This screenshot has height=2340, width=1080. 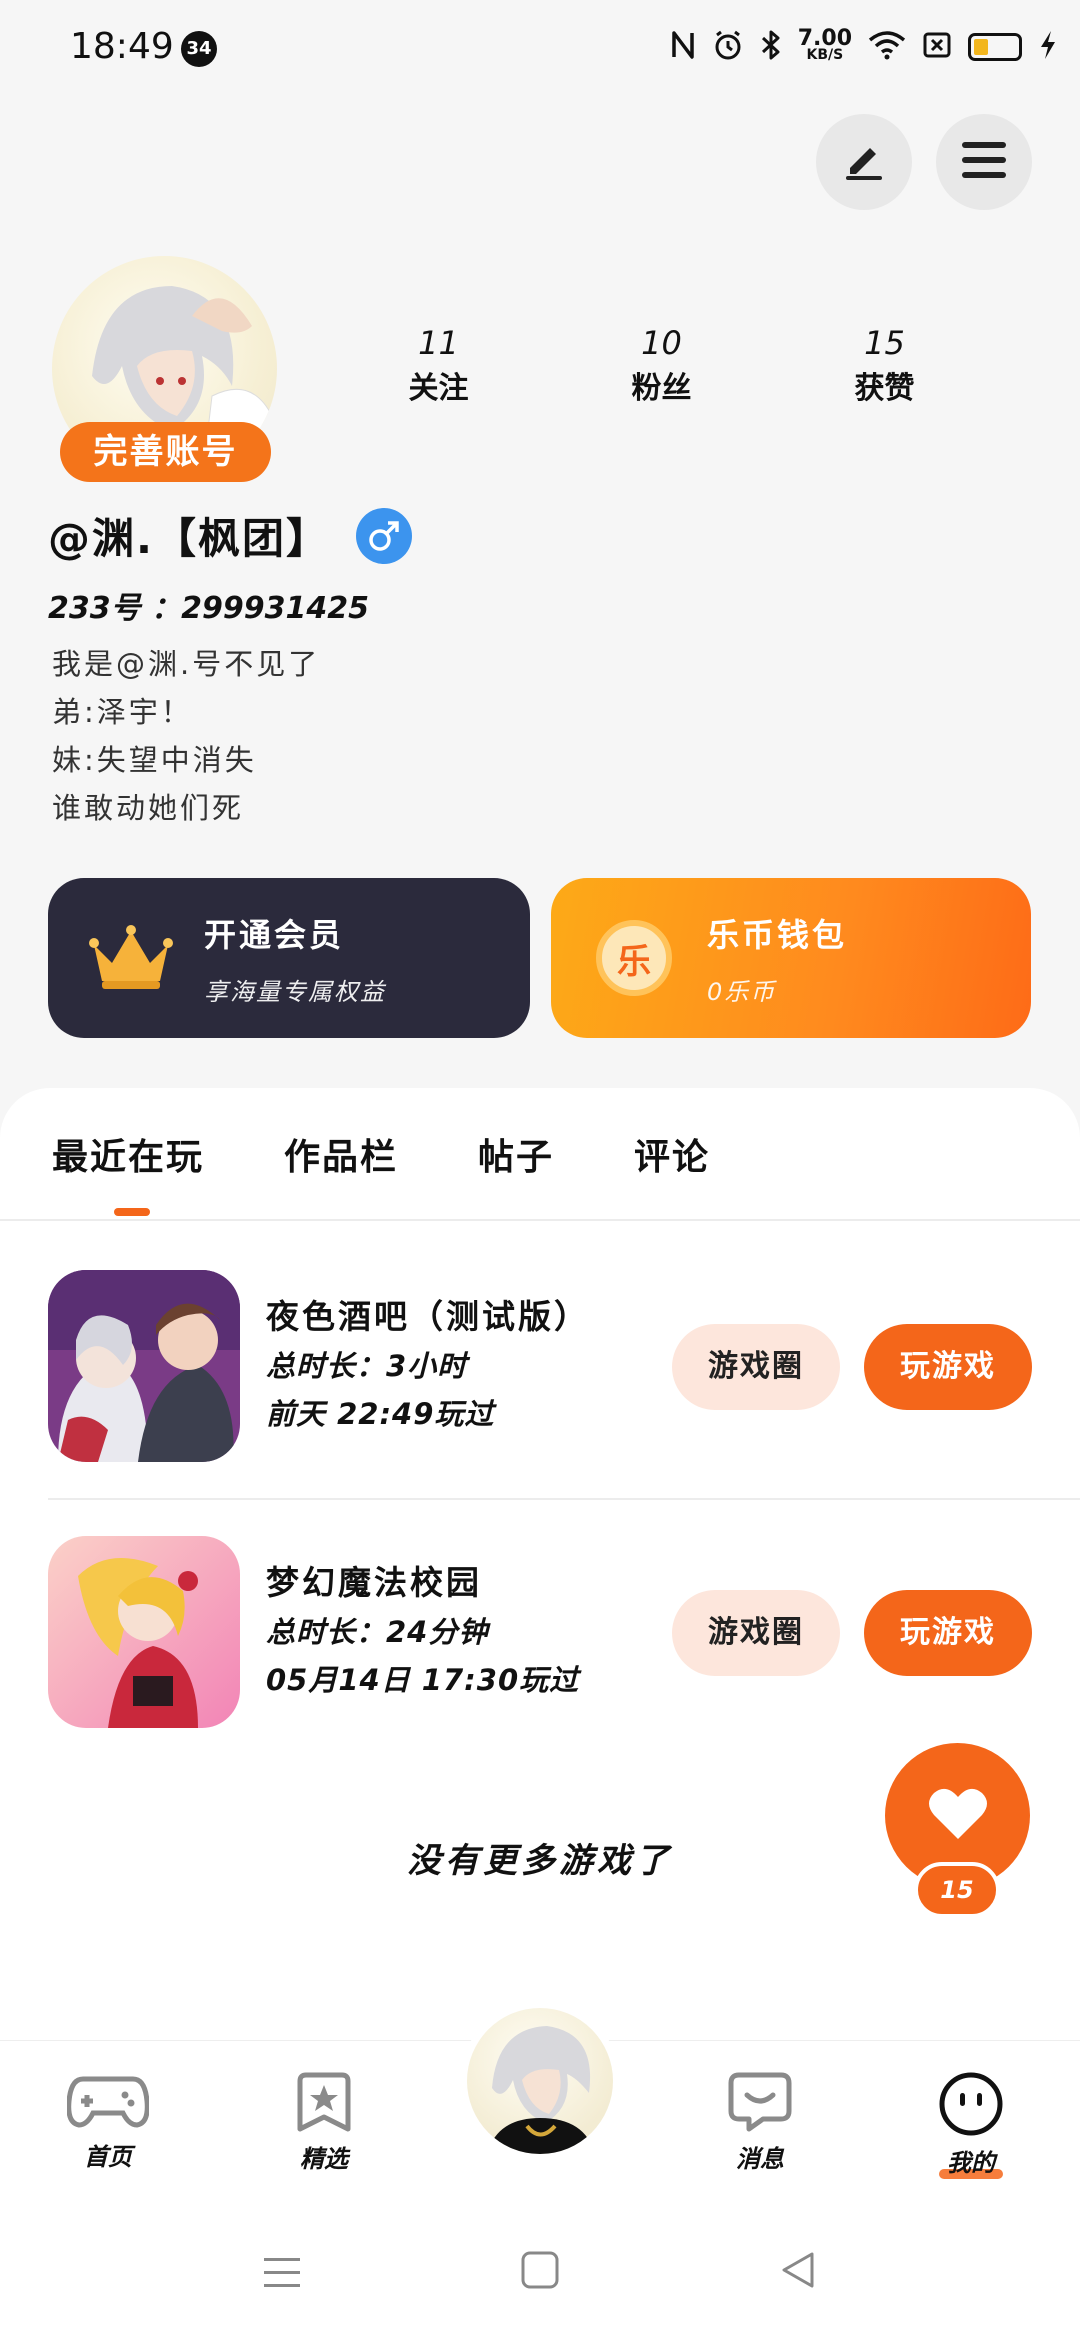 I want to click on nav-home: 首页, so click(x=108, y=2121).